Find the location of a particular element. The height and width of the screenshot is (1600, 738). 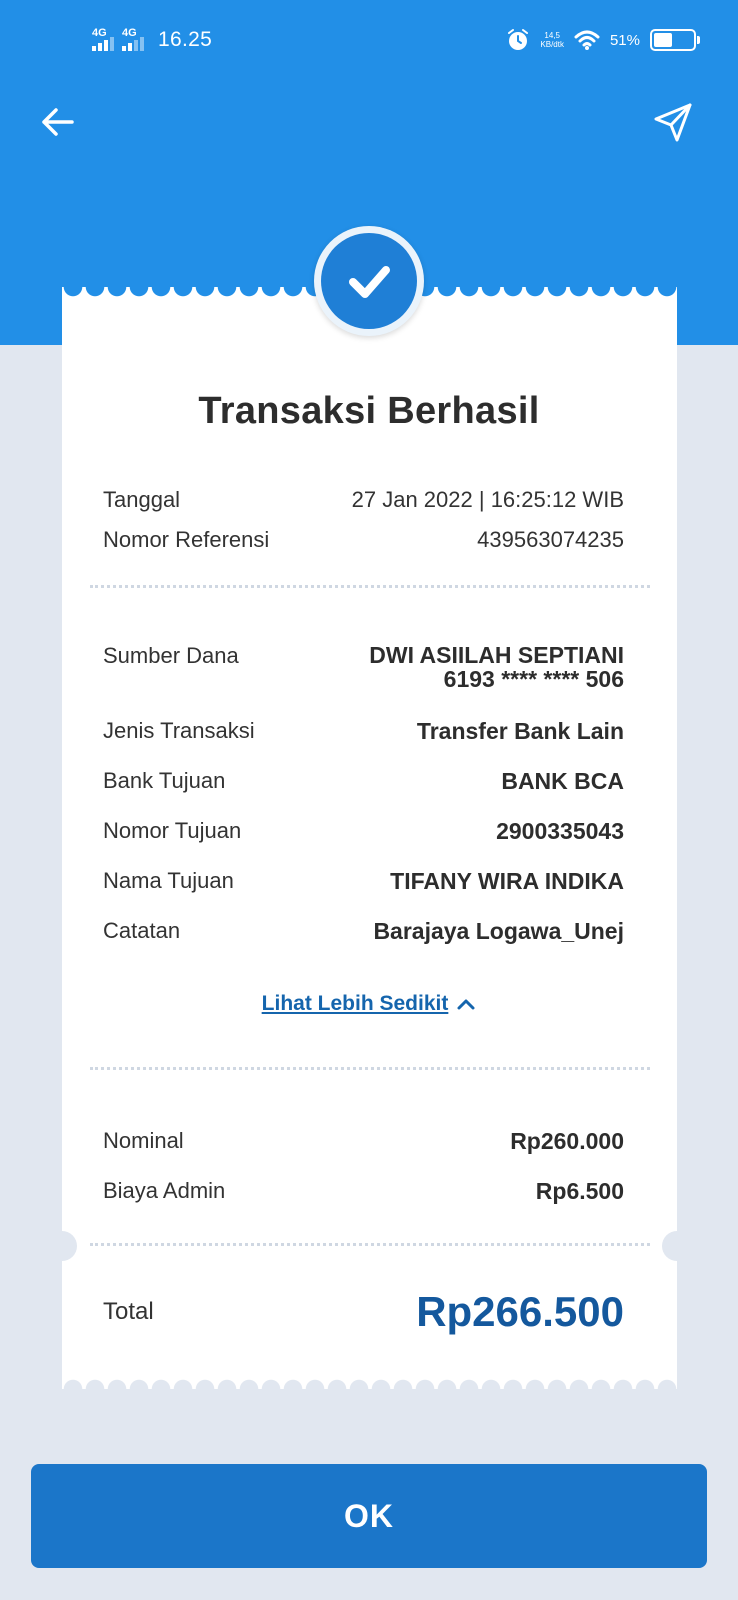

total-row: Total Rp266.500 is located at coordinates (363, 1312).